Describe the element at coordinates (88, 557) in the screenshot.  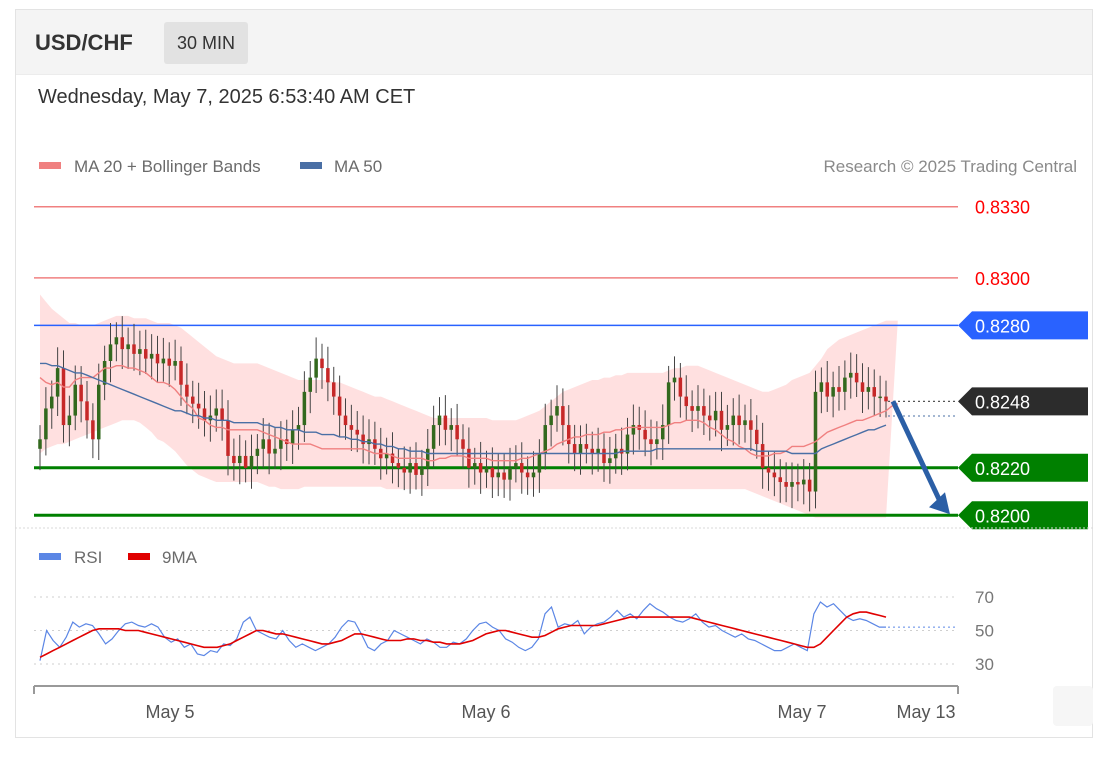
I see `legend-rsi-label: RSI` at that location.